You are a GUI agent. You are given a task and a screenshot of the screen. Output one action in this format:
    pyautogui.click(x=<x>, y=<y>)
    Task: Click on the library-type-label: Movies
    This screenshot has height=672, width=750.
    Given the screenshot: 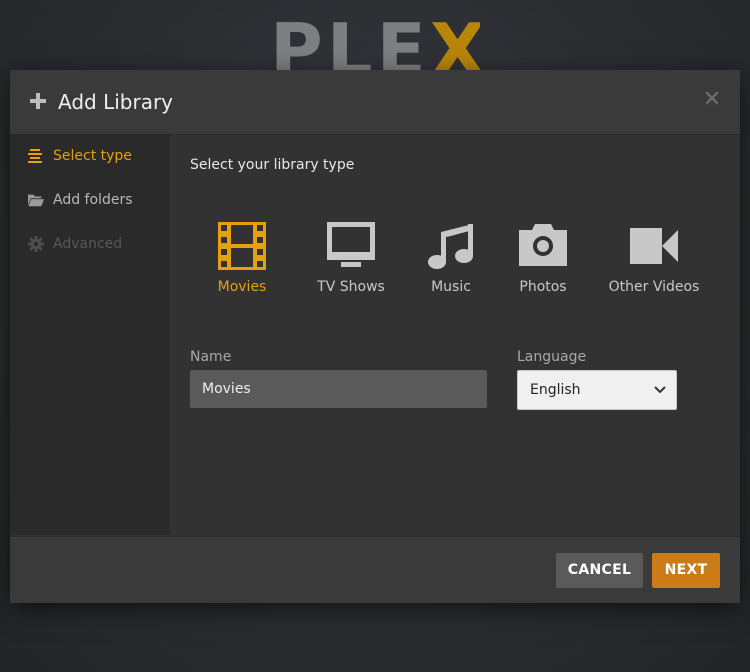 What is the action you would take?
    pyautogui.click(x=242, y=287)
    